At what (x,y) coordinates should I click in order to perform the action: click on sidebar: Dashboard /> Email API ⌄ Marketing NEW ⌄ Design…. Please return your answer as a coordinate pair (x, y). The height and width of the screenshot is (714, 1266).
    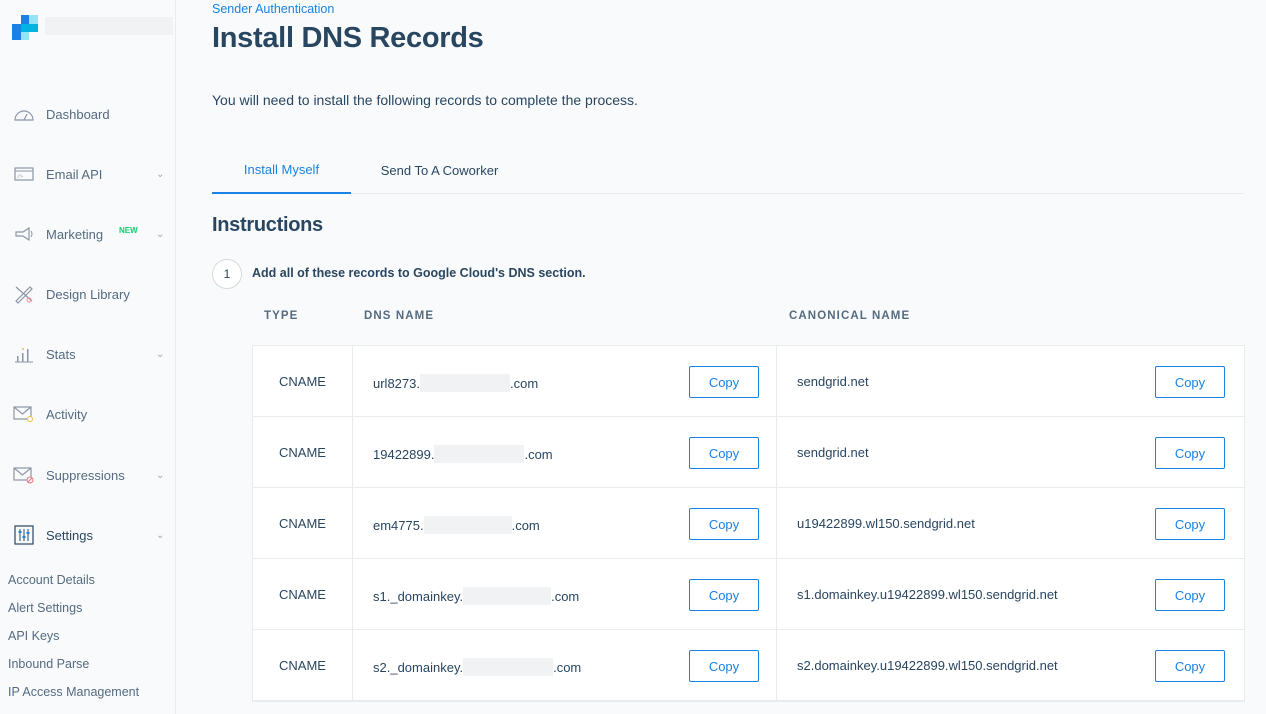
    Looking at the image, I should click on (88, 357).